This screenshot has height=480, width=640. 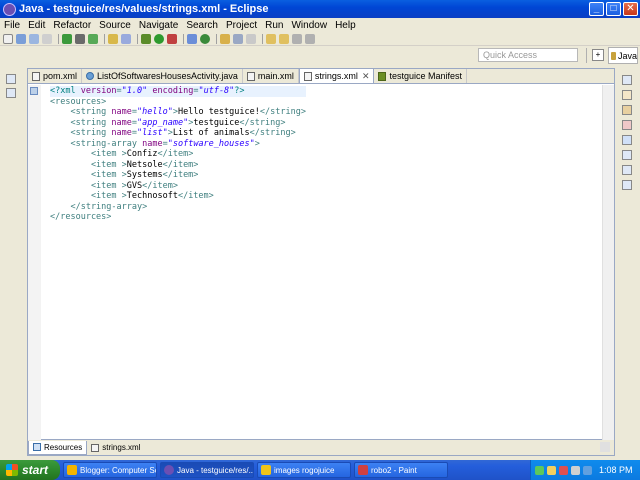 I want to click on paint-icon, so click(x=363, y=470).